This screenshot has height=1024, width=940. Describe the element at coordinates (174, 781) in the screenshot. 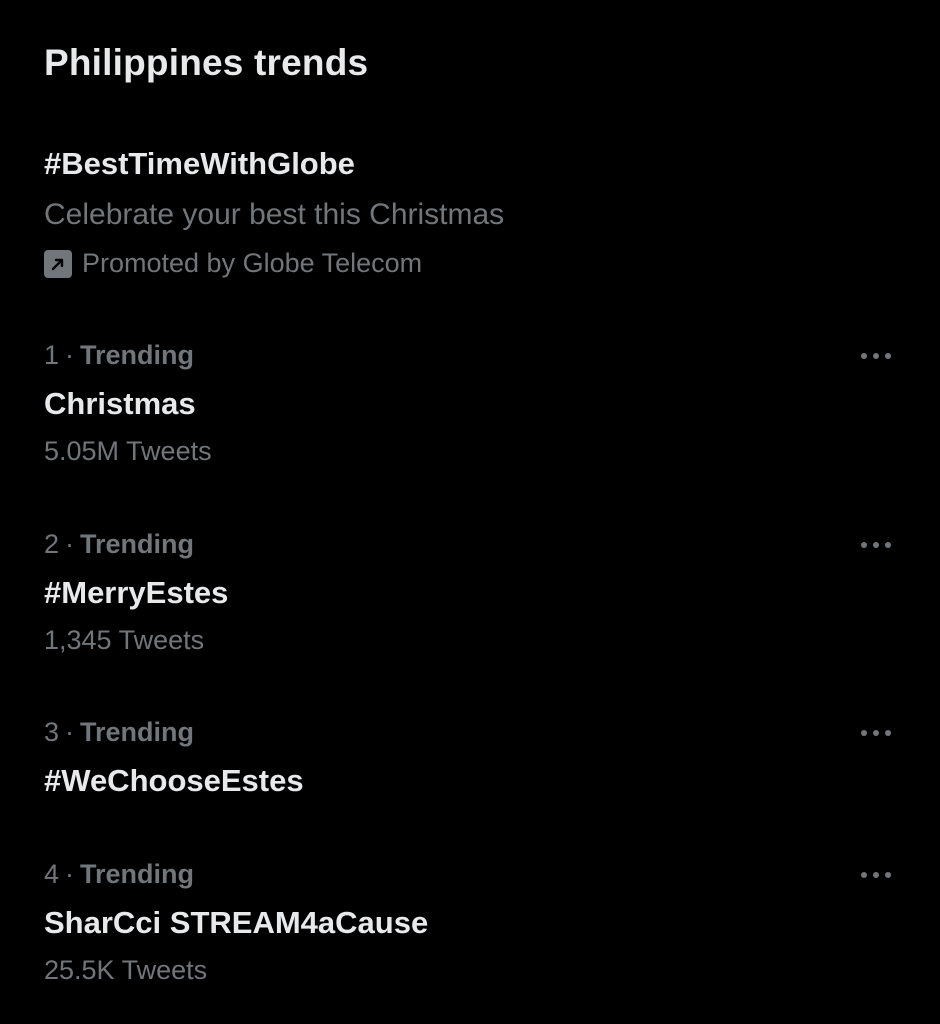

I see `trend-name: #WeChooseEstes` at that location.